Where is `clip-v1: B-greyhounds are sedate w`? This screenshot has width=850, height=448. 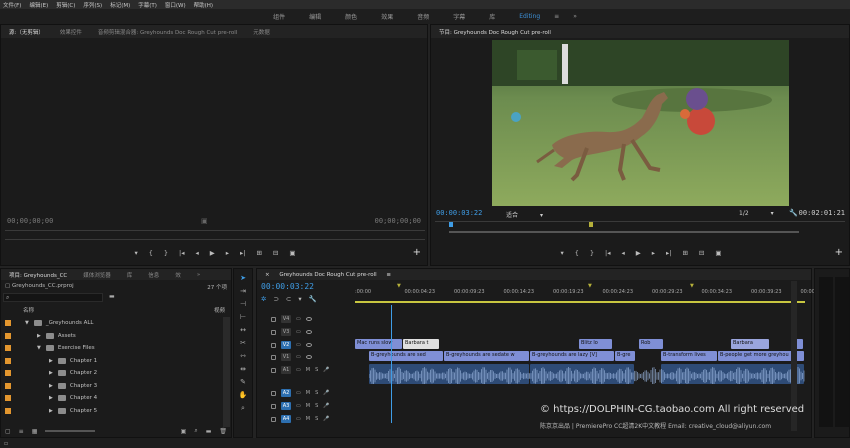
clip-v1: B-greyhounds are sedate w is located at coordinates (486, 356).